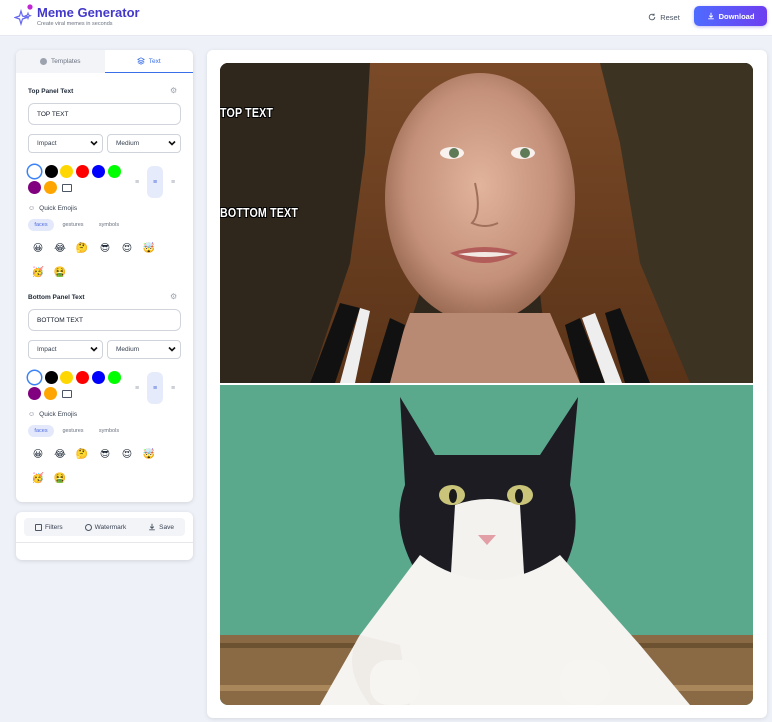 The image size is (772, 722). I want to click on bottom-font-value: Impact, so click(47, 349).